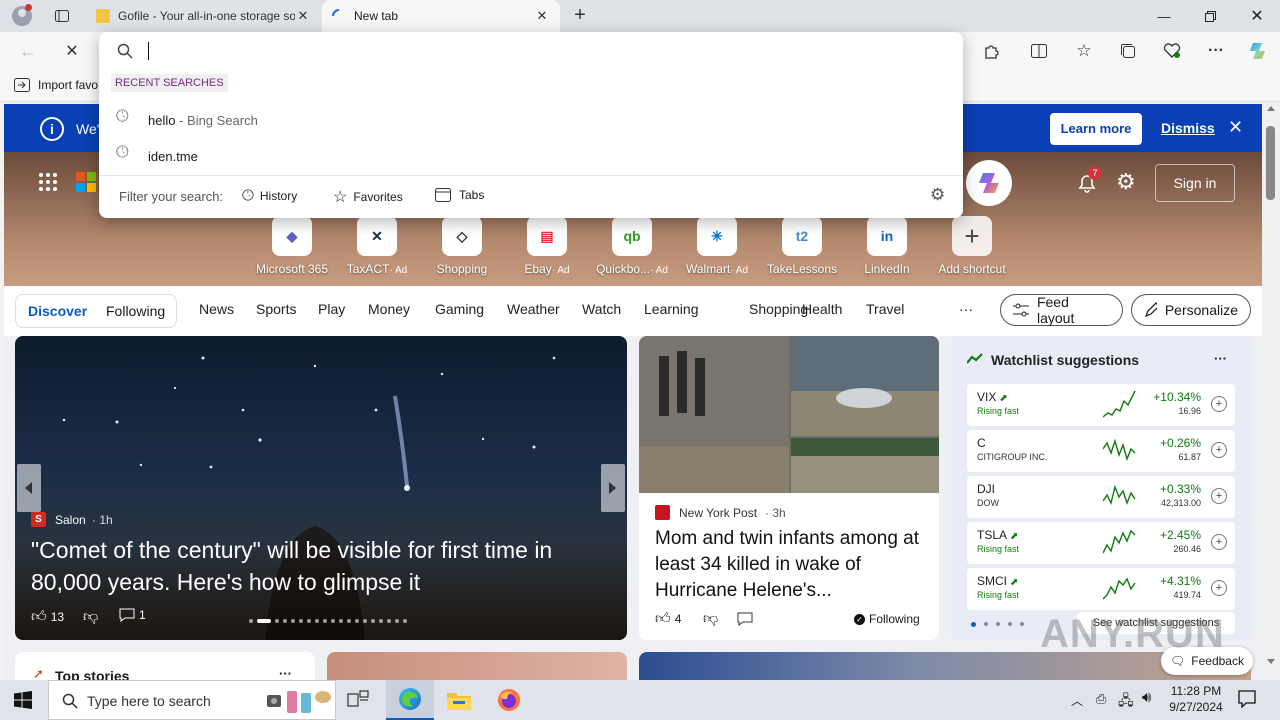 This screenshot has width=1280, height=720. I want to click on split-screen-icon, so click(1039, 51).